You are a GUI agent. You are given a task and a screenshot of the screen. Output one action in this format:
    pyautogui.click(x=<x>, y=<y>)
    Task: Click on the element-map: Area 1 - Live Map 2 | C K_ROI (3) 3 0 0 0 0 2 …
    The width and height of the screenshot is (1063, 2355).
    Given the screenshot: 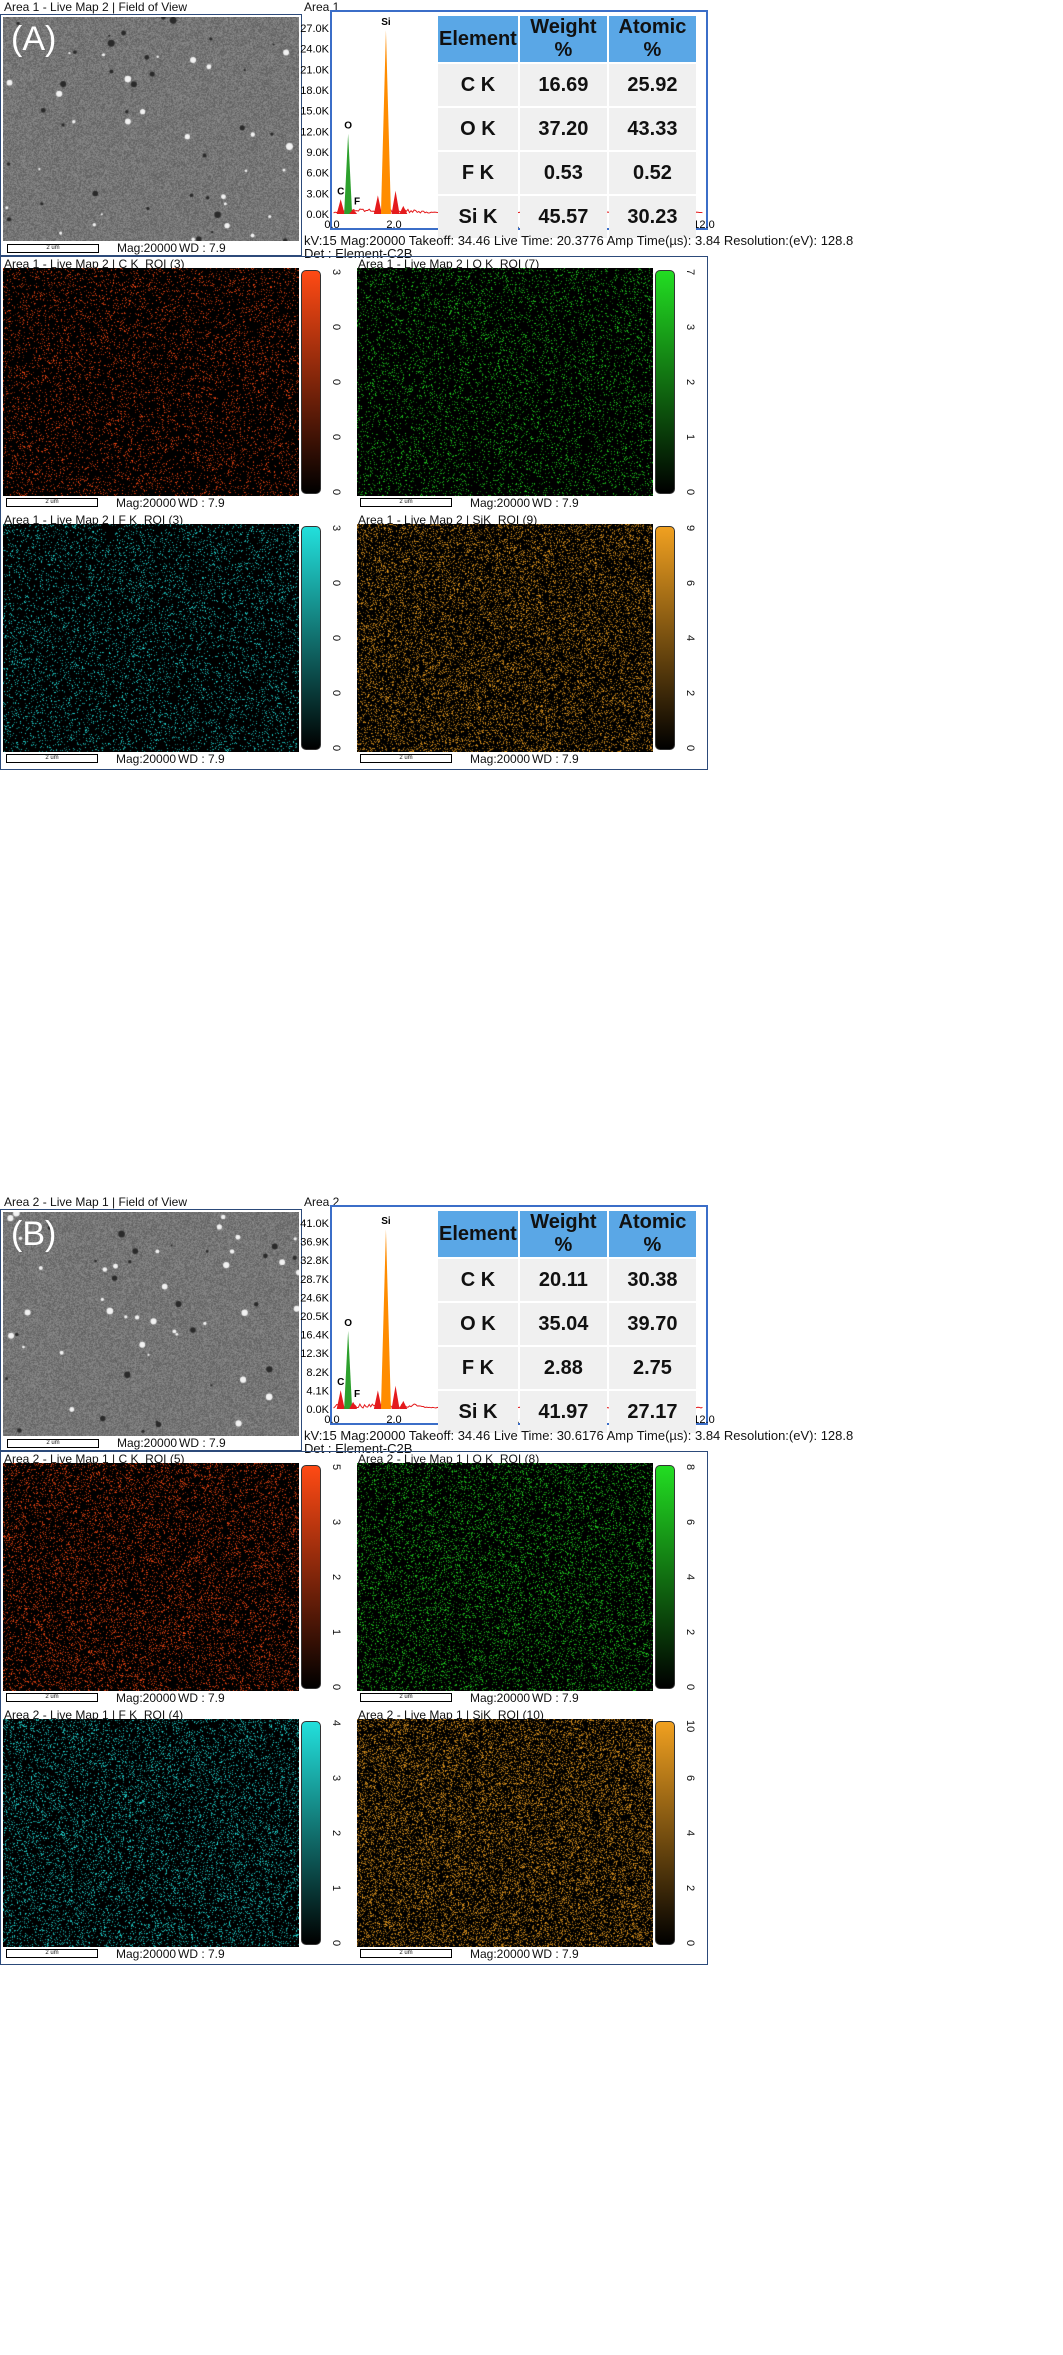 What is the action you would take?
    pyautogui.click(x=177, y=384)
    